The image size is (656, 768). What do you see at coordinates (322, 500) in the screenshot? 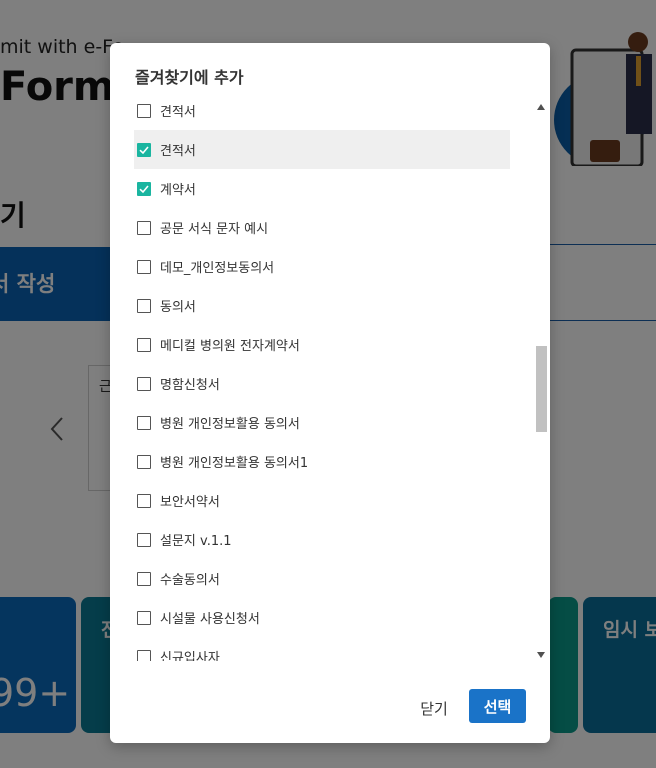
I see `list-item: 보안서약서` at bounding box center [322, 500].